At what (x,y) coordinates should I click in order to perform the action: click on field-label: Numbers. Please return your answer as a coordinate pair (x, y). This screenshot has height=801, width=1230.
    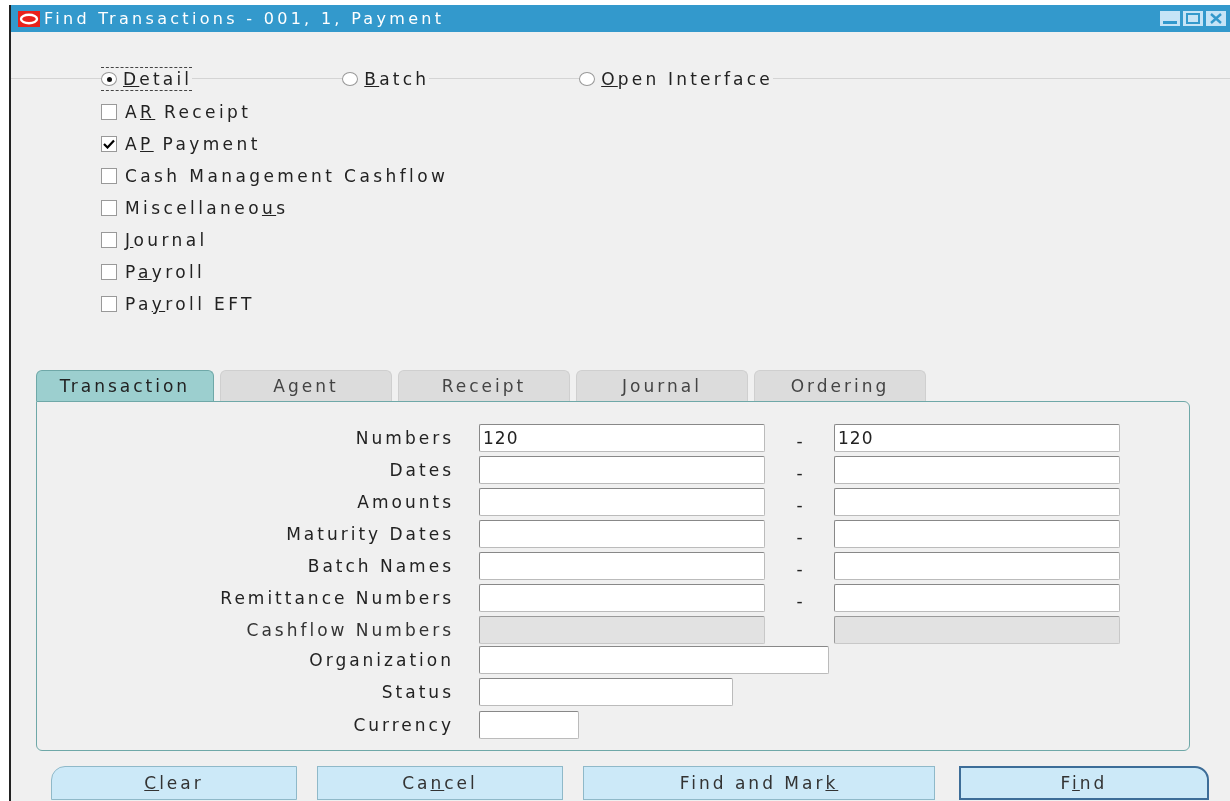
    Looking at the image, I should click on (404, 438).